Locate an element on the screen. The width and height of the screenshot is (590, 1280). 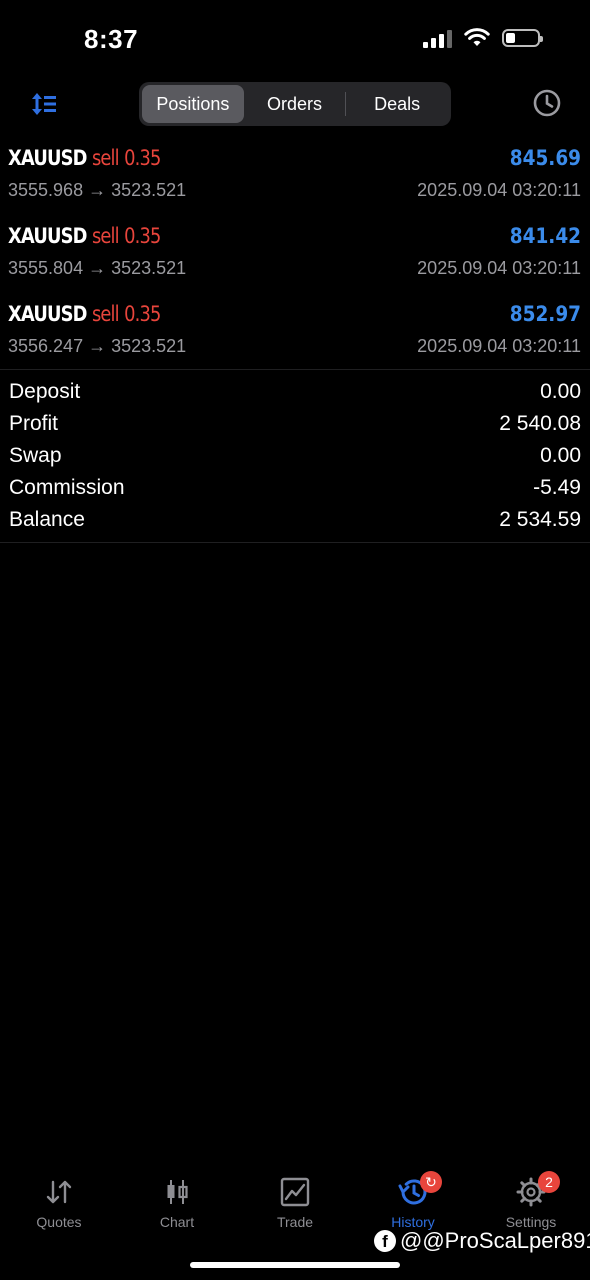
tab-deals: Deals is located at coordinates (397, 104).